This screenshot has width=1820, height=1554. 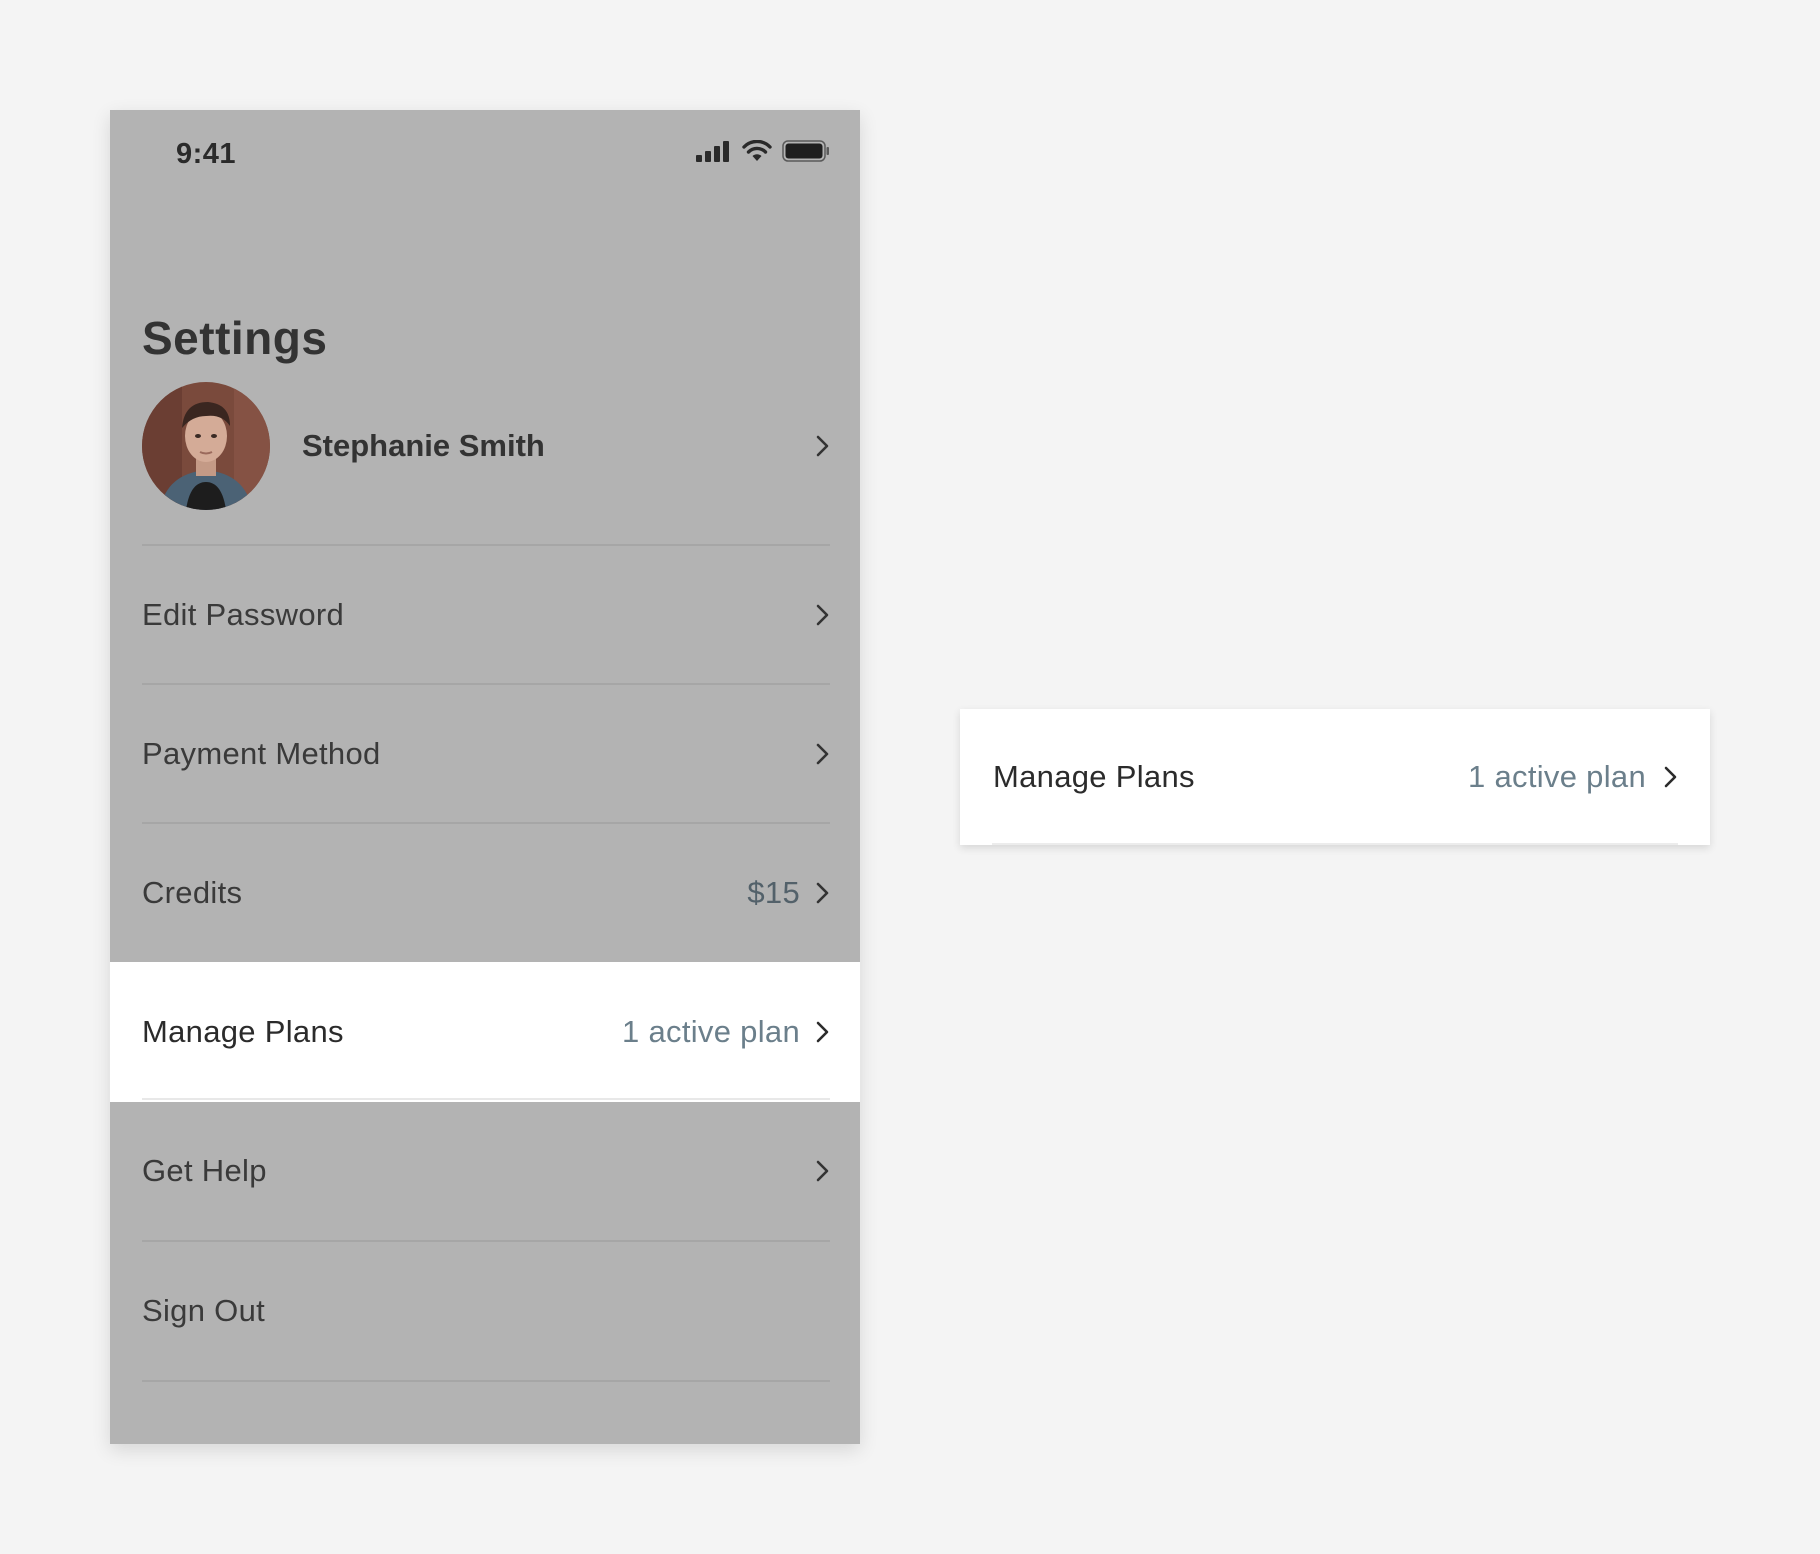 I want to click on avatar-image, so click(x=206, y=446).